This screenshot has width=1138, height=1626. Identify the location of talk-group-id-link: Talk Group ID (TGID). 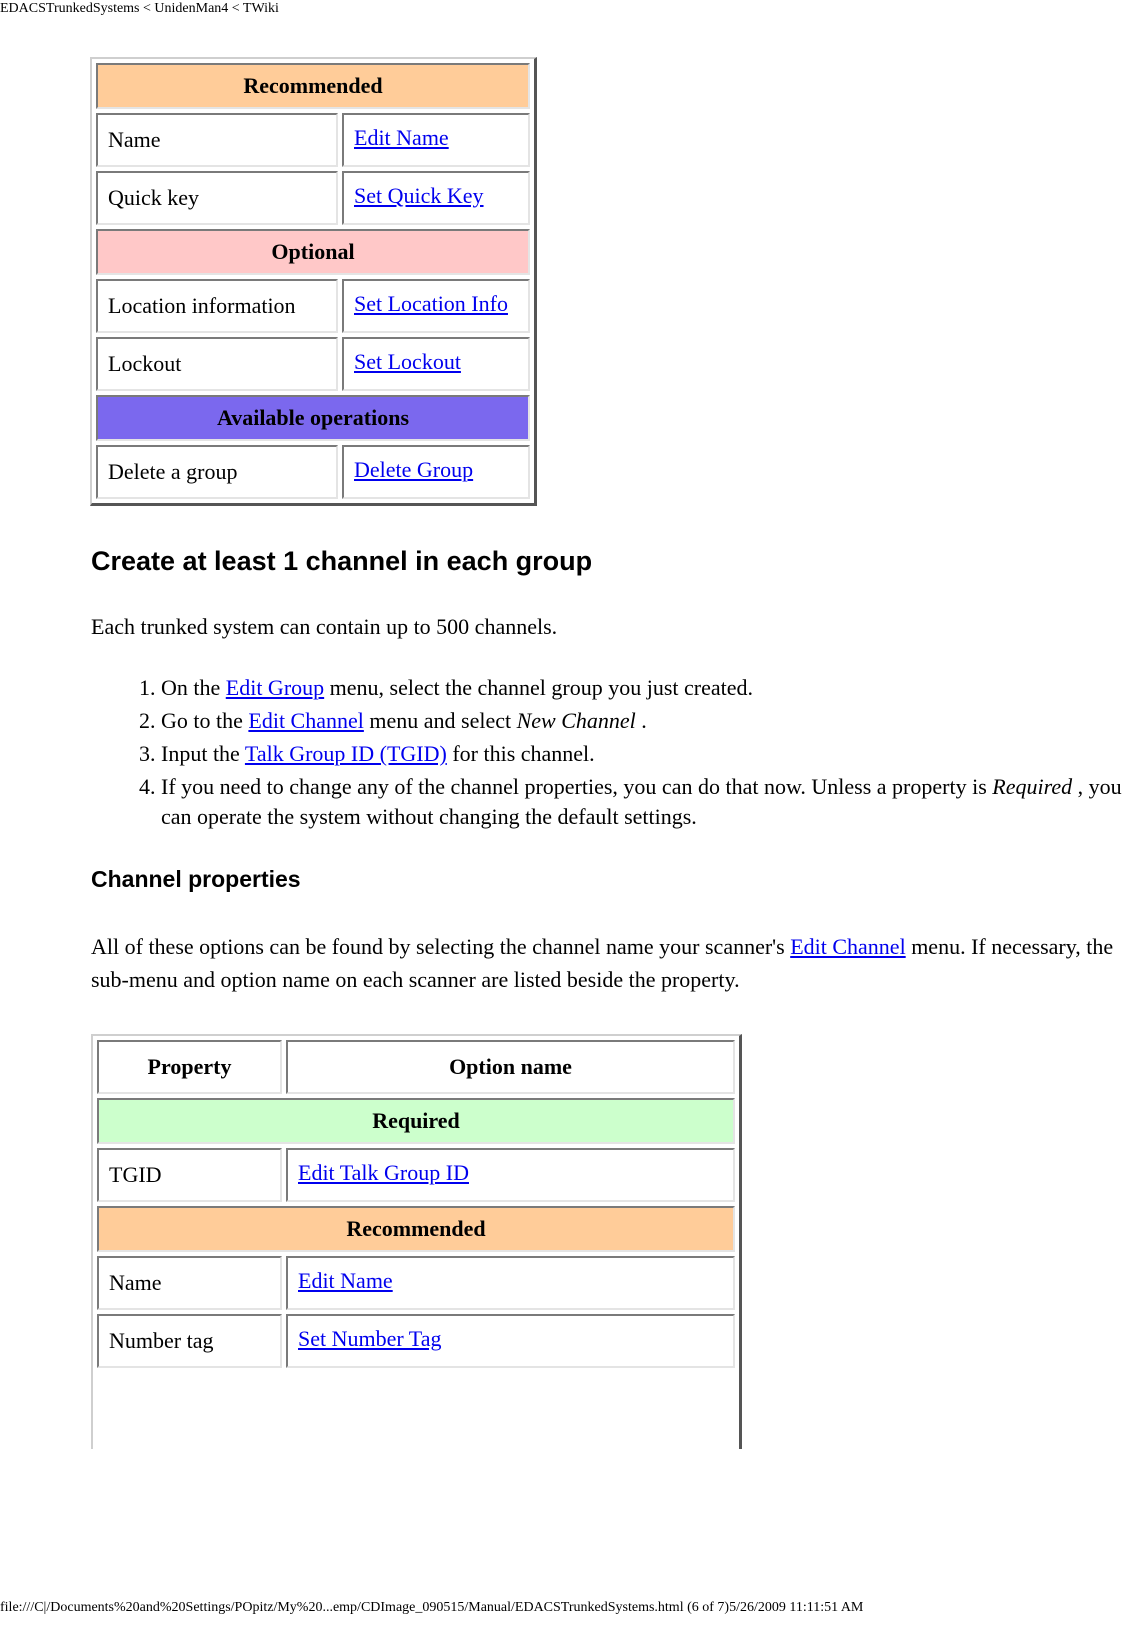
(346, 753).